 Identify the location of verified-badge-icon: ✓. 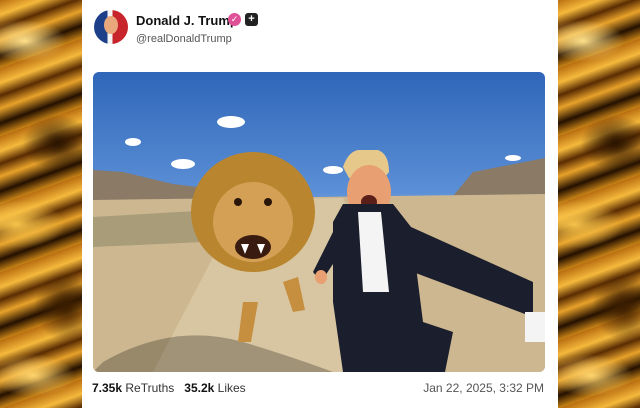
(234, 19).